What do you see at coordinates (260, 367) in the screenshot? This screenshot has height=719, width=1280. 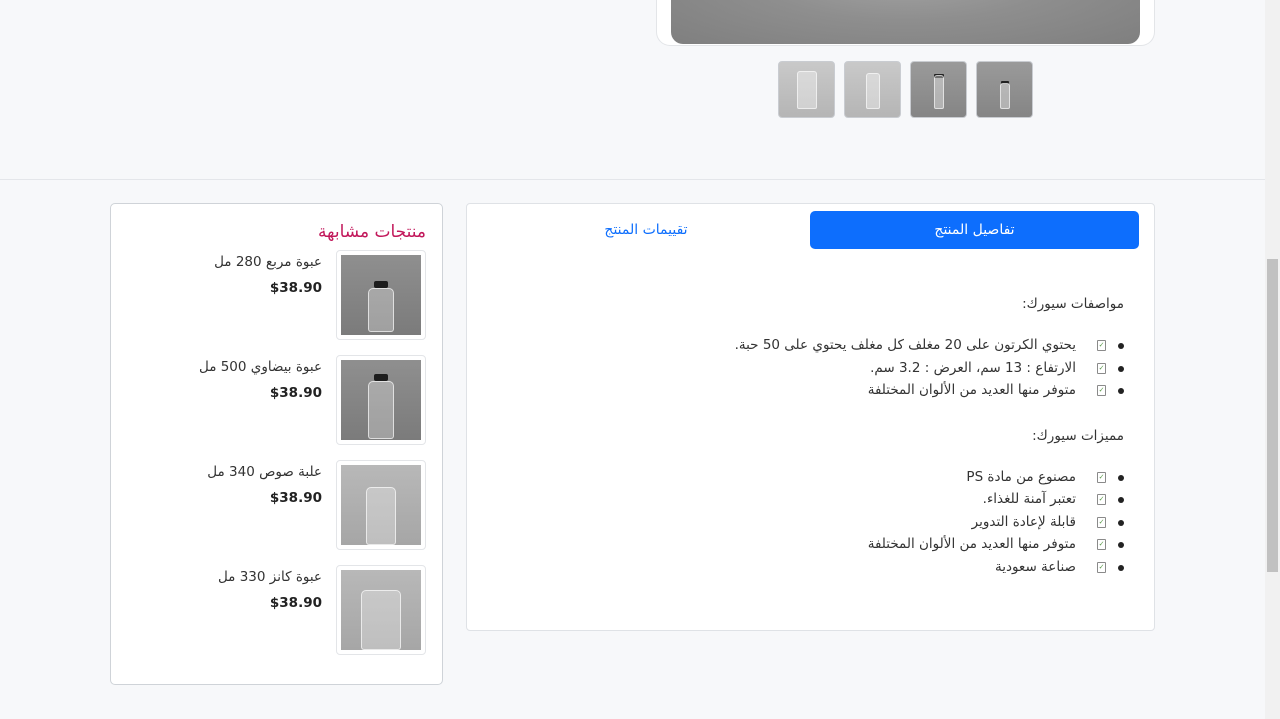 I see `product-name: عبوة بيضاوي 500 مل` at bounding box center [260, 367].